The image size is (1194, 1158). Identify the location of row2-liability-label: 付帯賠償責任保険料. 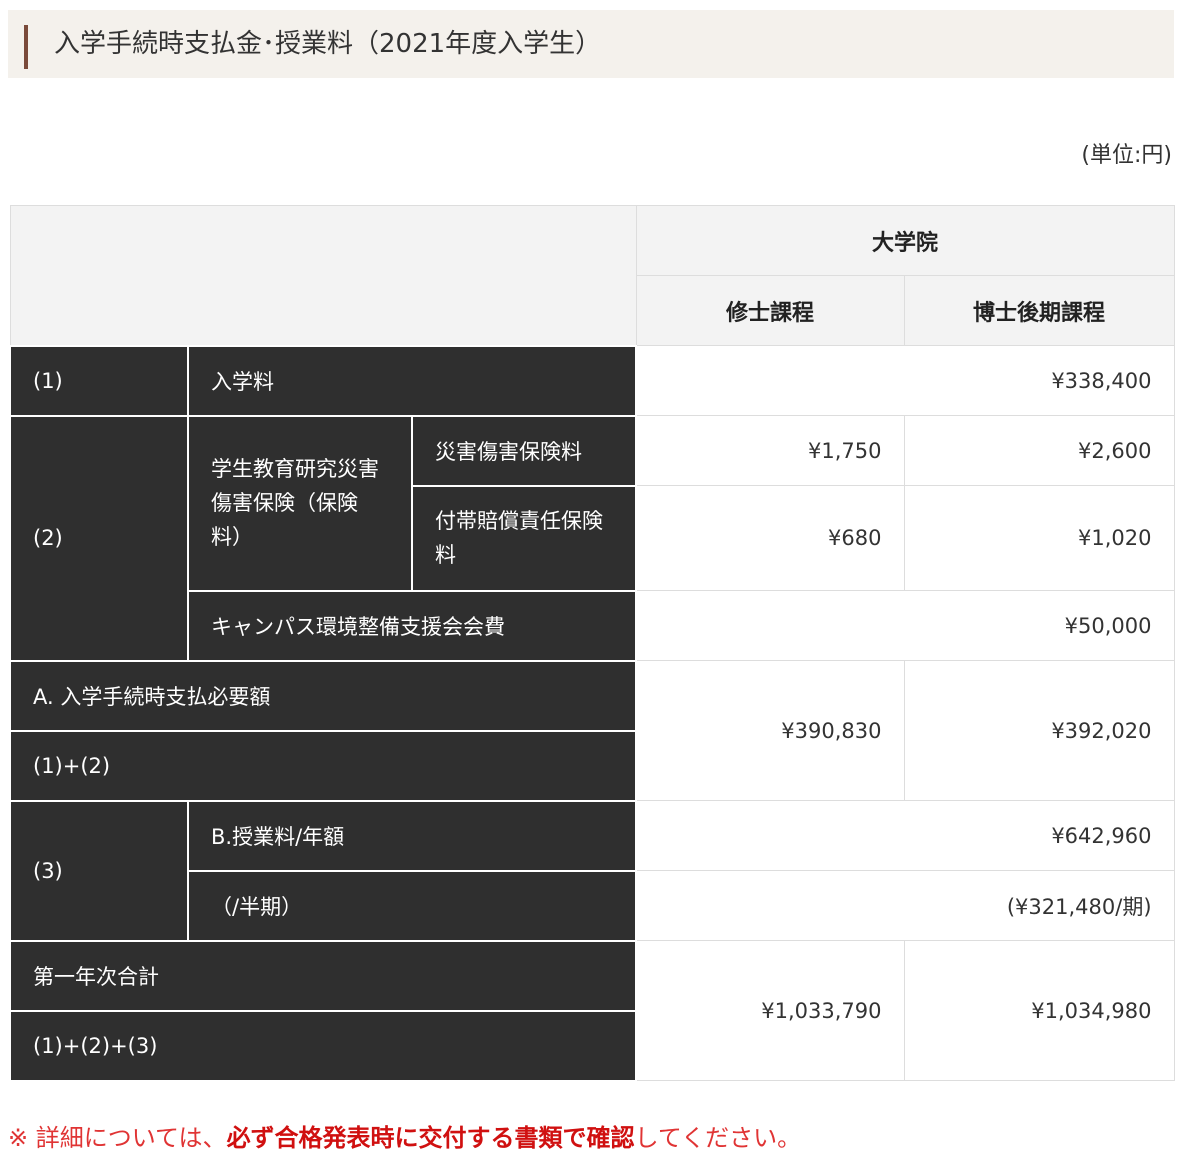
(524, 538).